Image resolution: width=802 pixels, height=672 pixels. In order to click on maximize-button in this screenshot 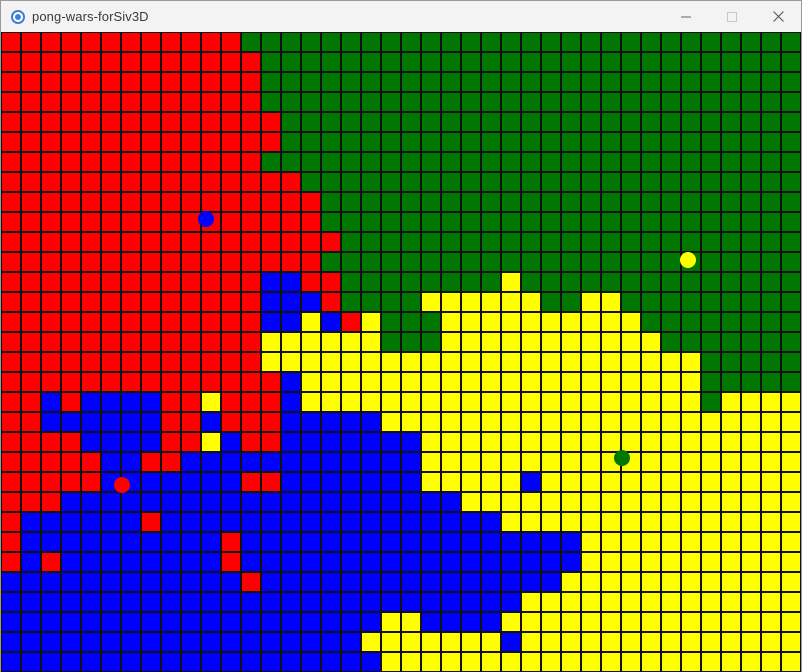, I will do `click(732, 16)`.